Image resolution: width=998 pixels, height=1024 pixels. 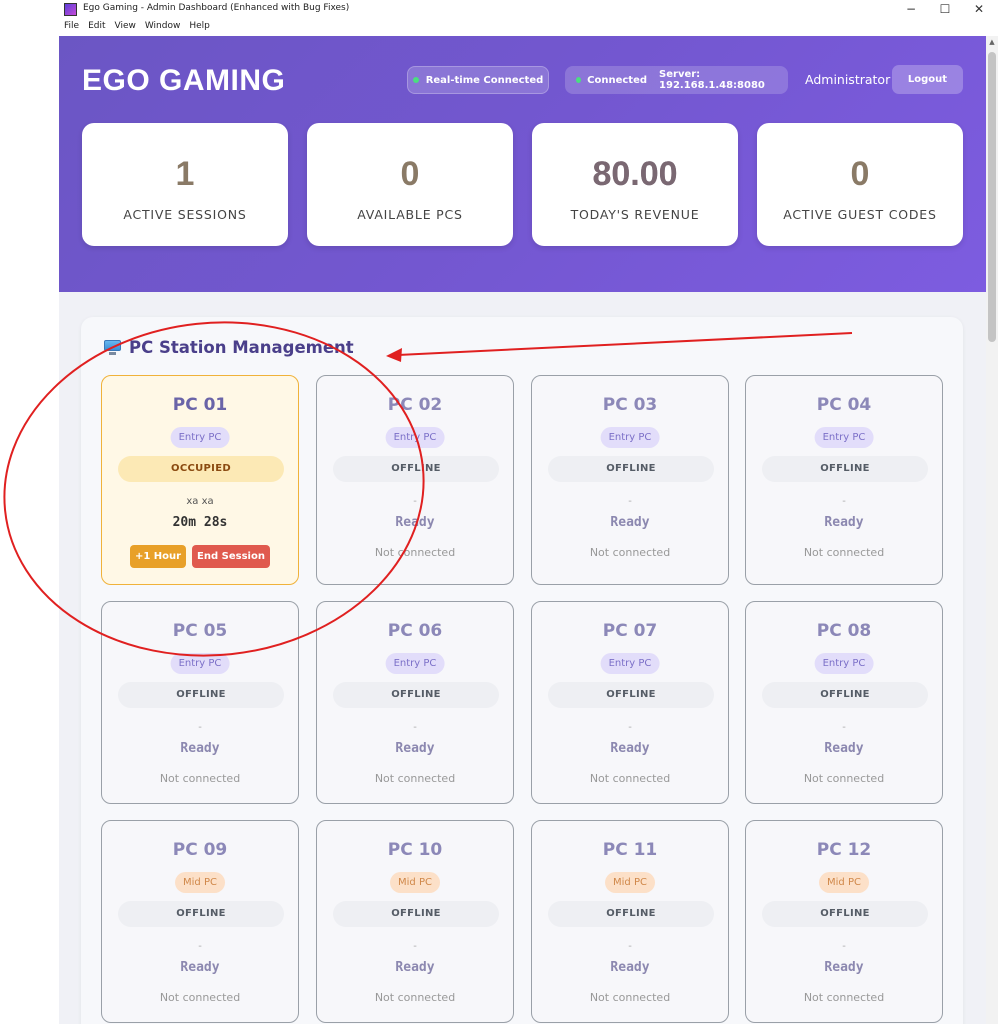 I want to click on scroll-up-arrow-icon: ▲, so click(x=992, y=43).